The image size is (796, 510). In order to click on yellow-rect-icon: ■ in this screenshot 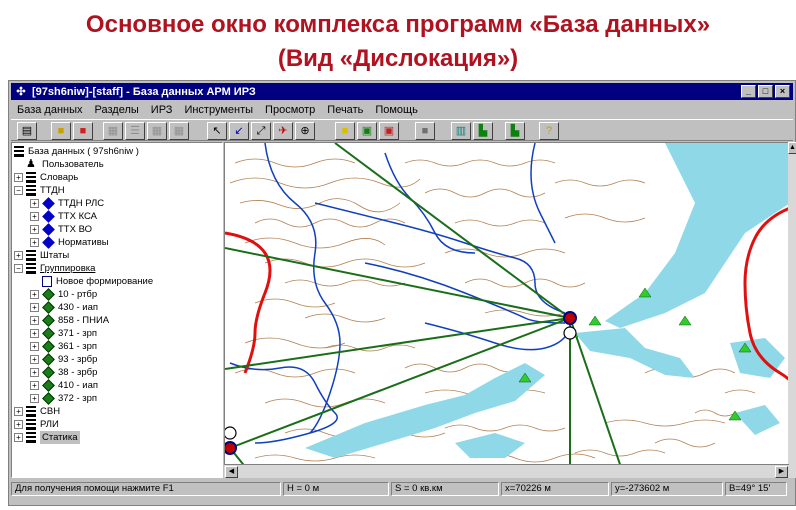, I will do `click(345, 131)`.